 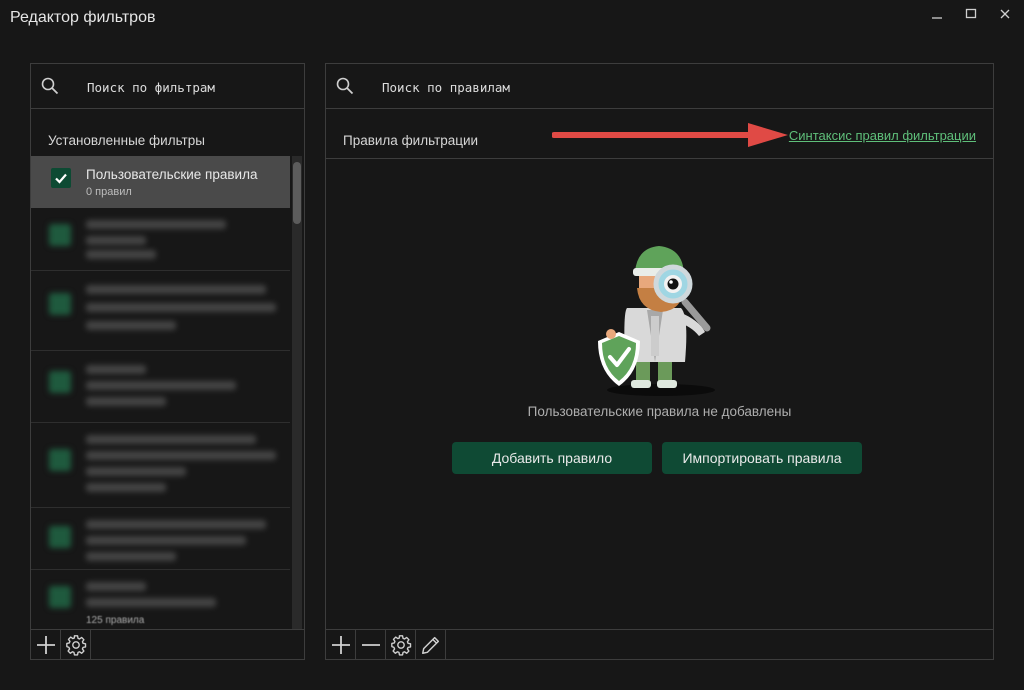 What do you see at coordinates (83, 17) in the screenshot?
I see `window-title: Редактор фильтров` at bounding box center [83, 17].